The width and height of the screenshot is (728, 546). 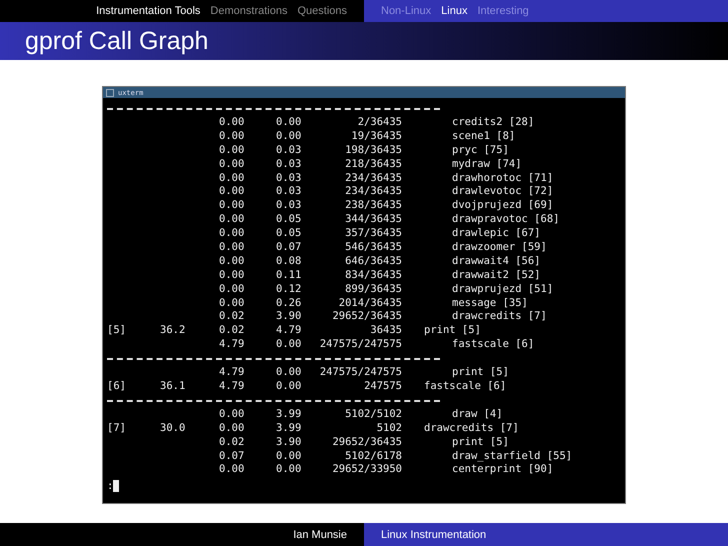 What do you see at coordinates (373, 179) in the screenshot?
I see `called-count-cell: 234/36435` at bounding box center [373, 179].